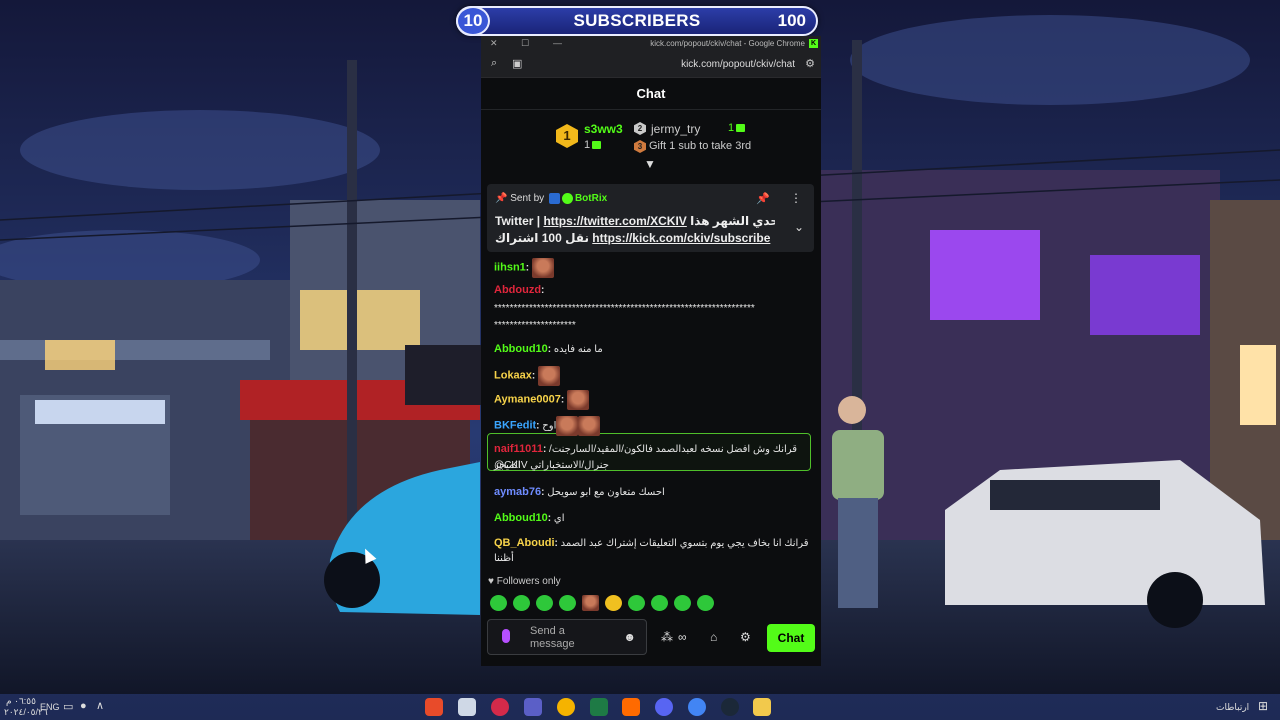  What do you see at coordinates (640, 146) in the screenshot?
I see `rank-3-badge: 3` at bounding box center [640, 146].